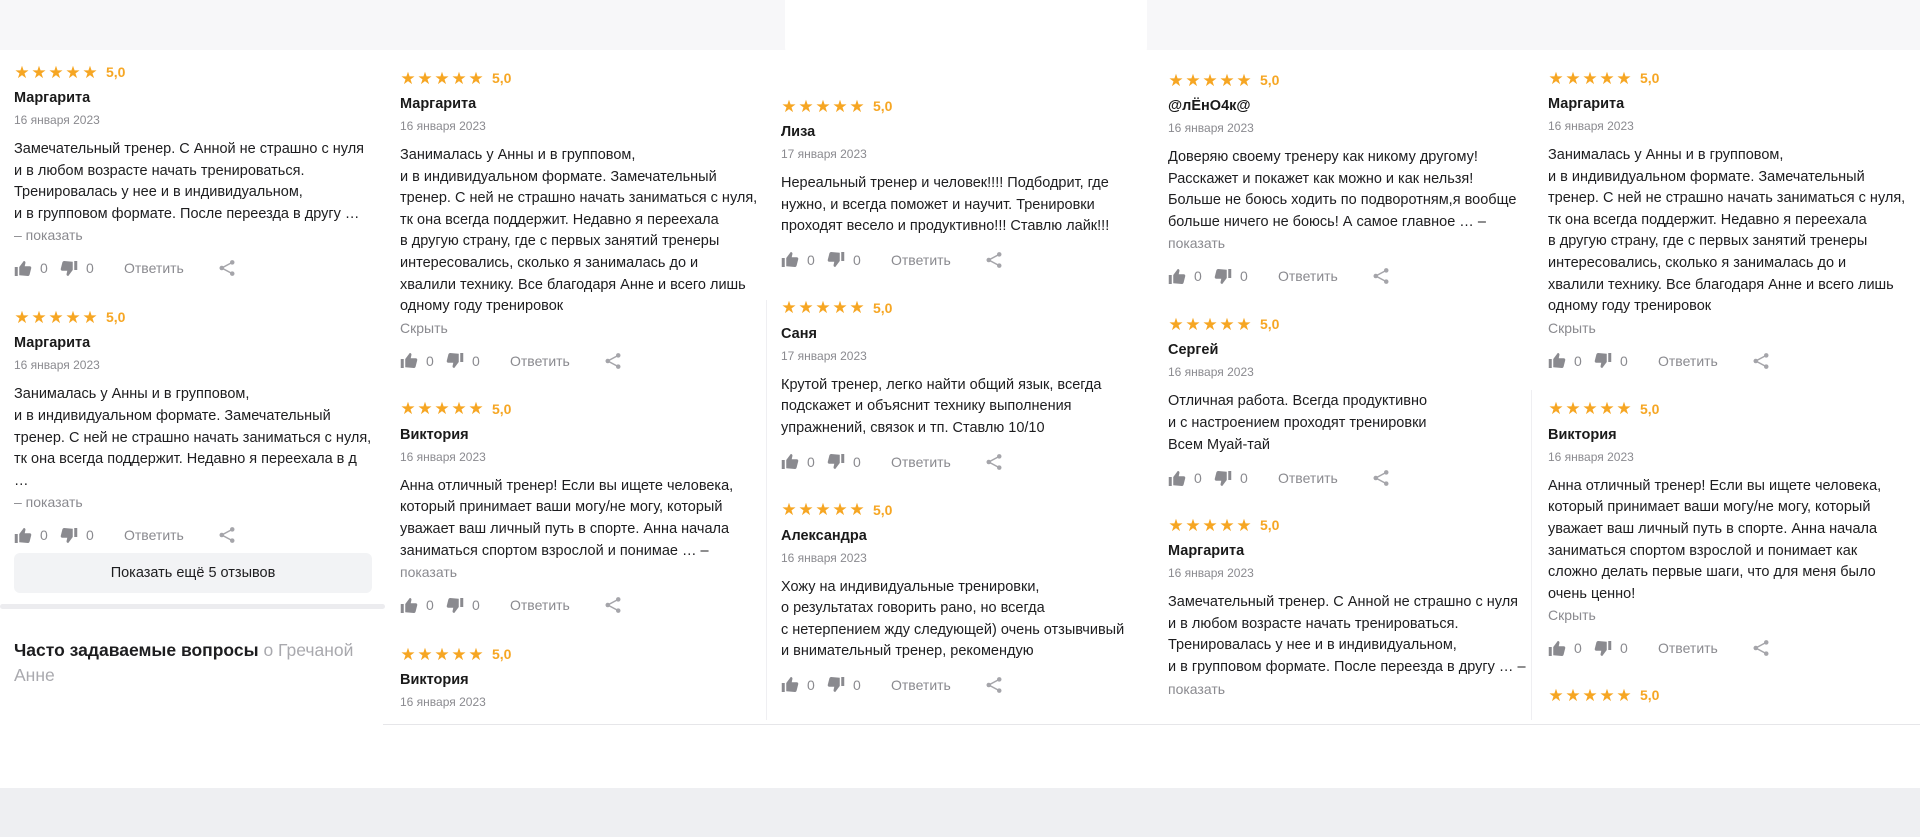 The width and height of the screenshot is (1920, 837). Describe the element at coordinates (1353, 351) in the screenshot. I see `review-author: Сергей` at that location.